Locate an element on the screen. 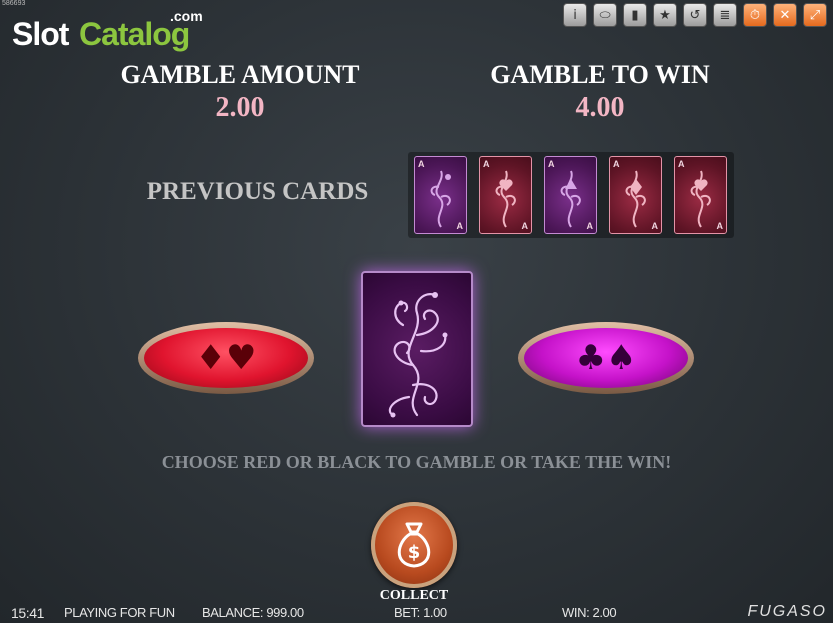 The image size is (833, 623). stats-icon: ▮ is located at coordinates (635, 15).